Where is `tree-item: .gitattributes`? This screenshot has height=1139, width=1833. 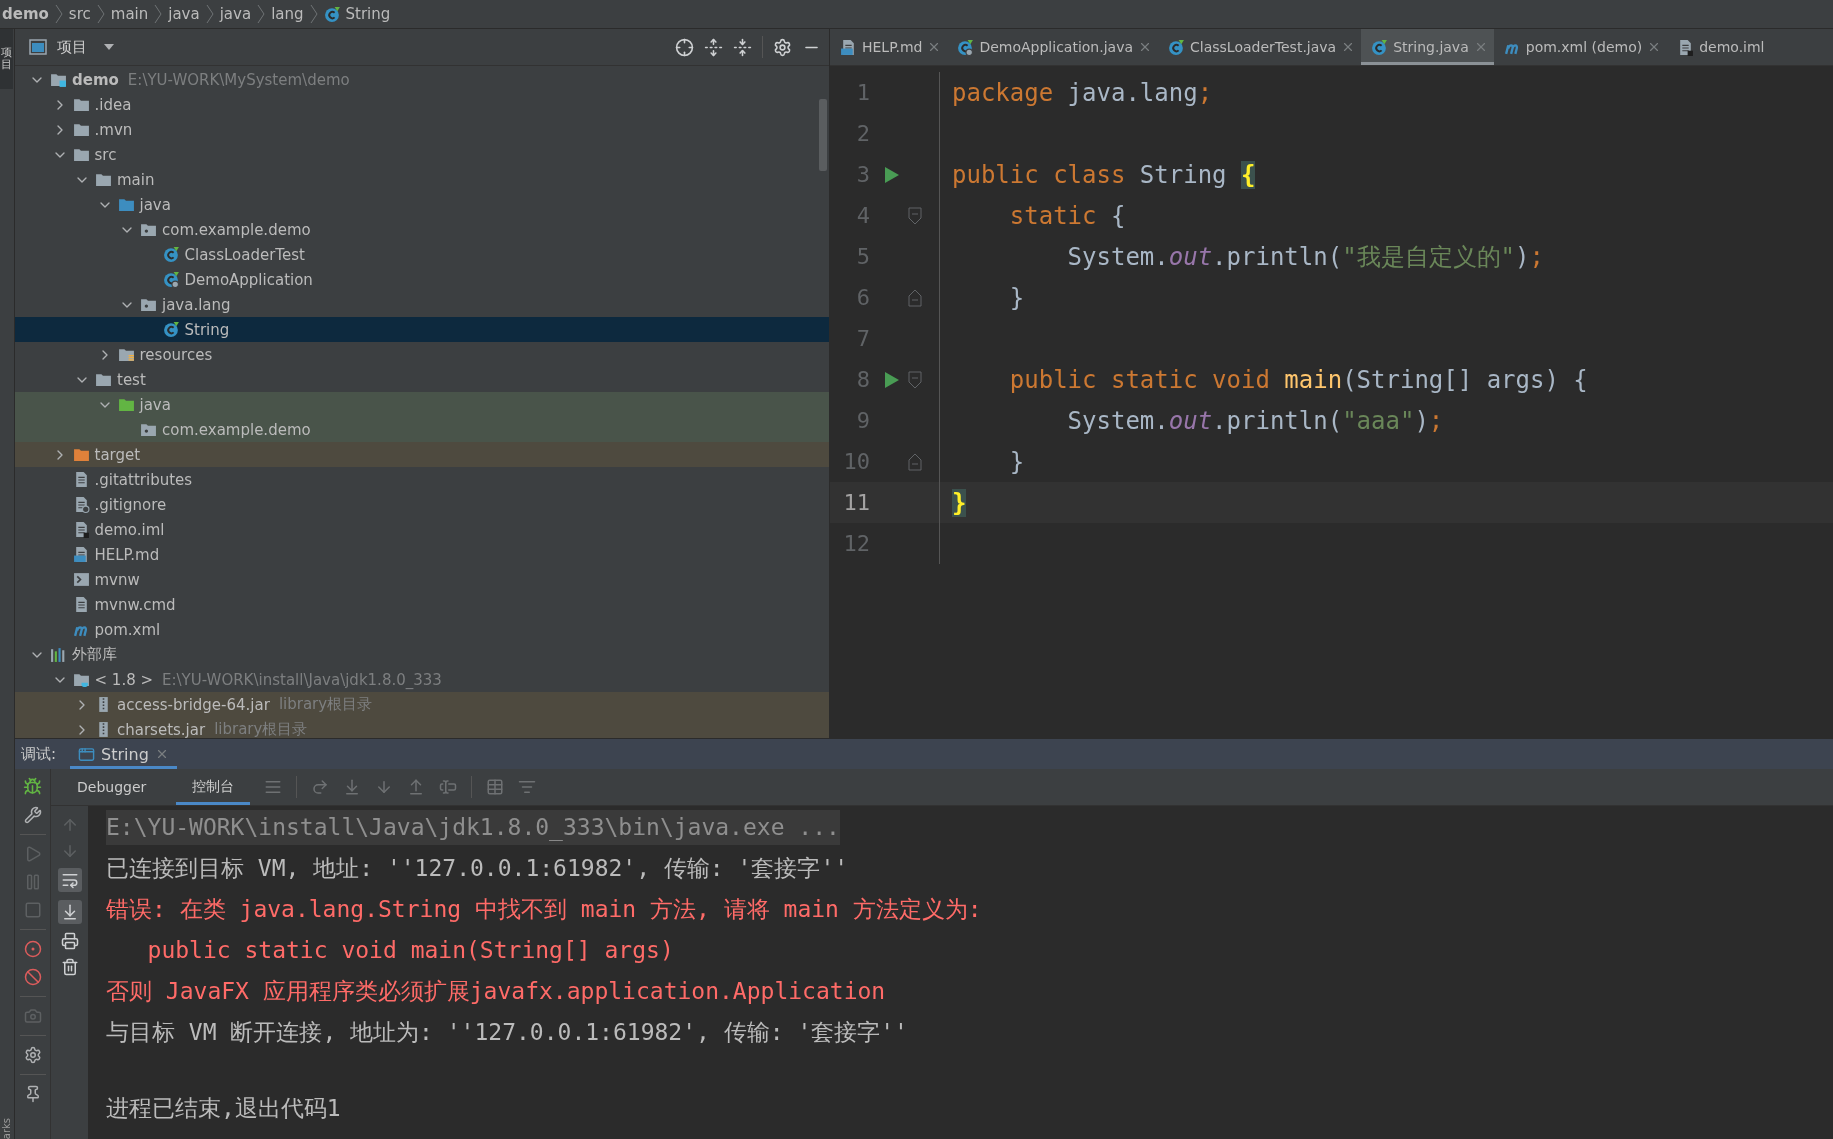
tree-item: .gitattributes is located at coordinates (422, 479).